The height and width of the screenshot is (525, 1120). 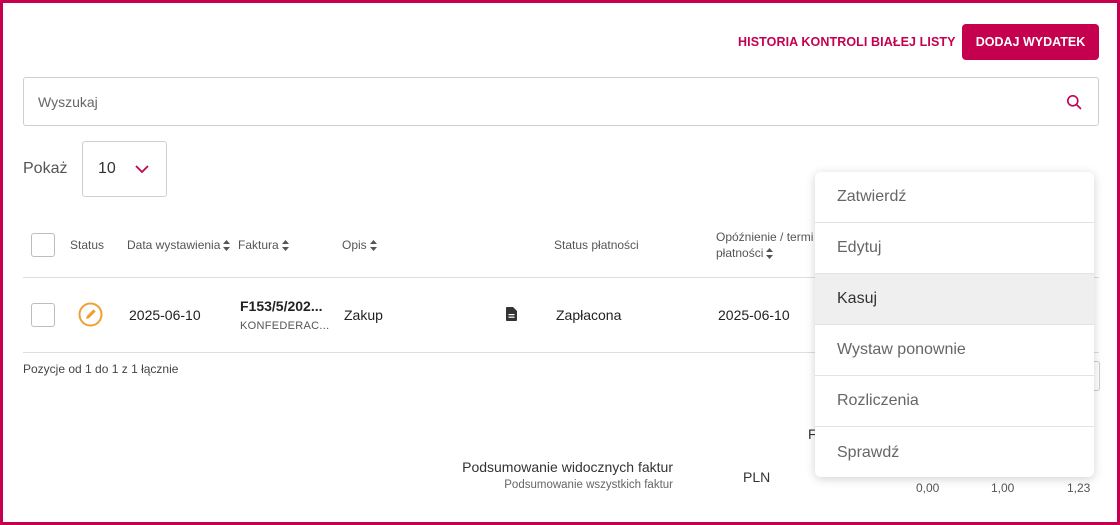 I want to click on description: Zakup, so click(x=363, y=315).